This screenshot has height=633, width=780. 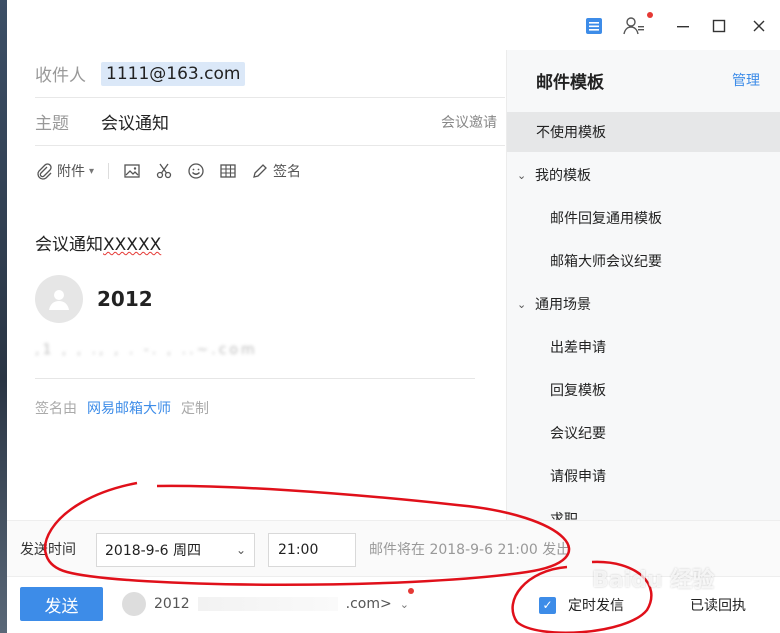 I want to click on insert-image-button, so click(x=132, y=171).